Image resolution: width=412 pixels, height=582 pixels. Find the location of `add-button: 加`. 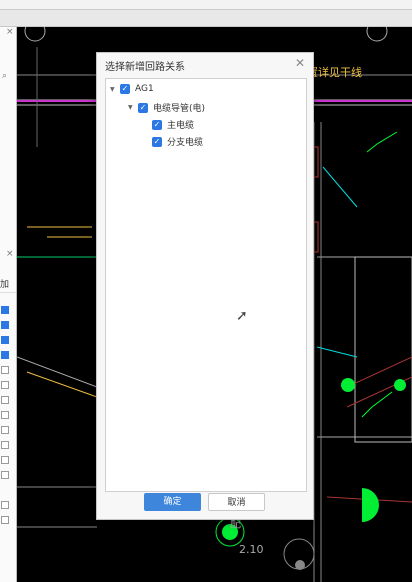

add-button: 加 is located at coordinates (4, 283).